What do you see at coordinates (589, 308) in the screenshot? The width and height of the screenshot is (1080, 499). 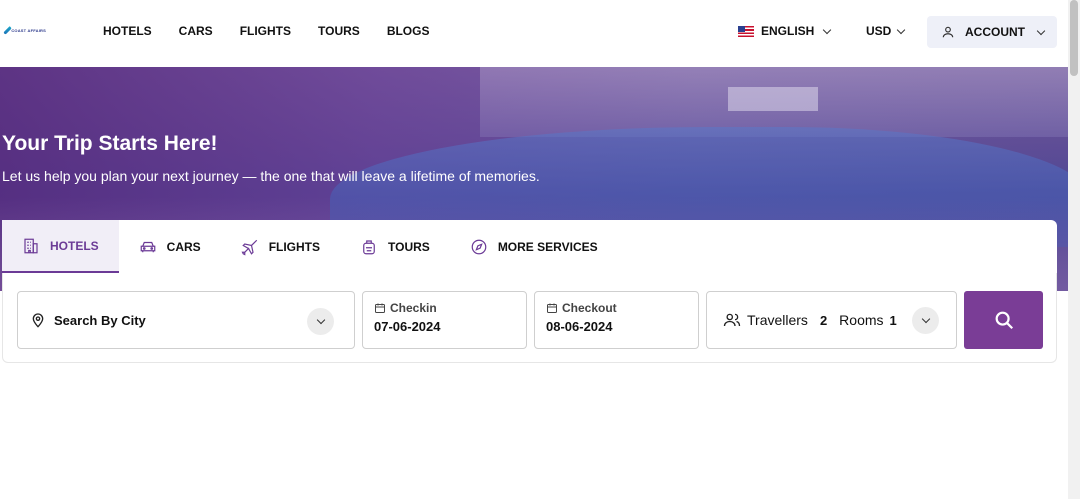 I see `checkout-label: Checkout` at bounding box center [589, 308].